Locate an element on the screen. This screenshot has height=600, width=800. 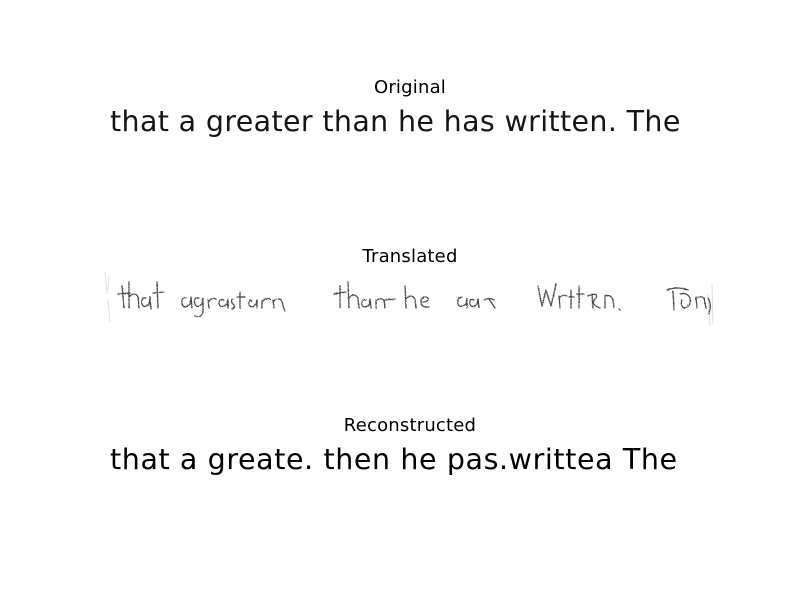
scan-edge-marks is located at coordinates (409, 299).